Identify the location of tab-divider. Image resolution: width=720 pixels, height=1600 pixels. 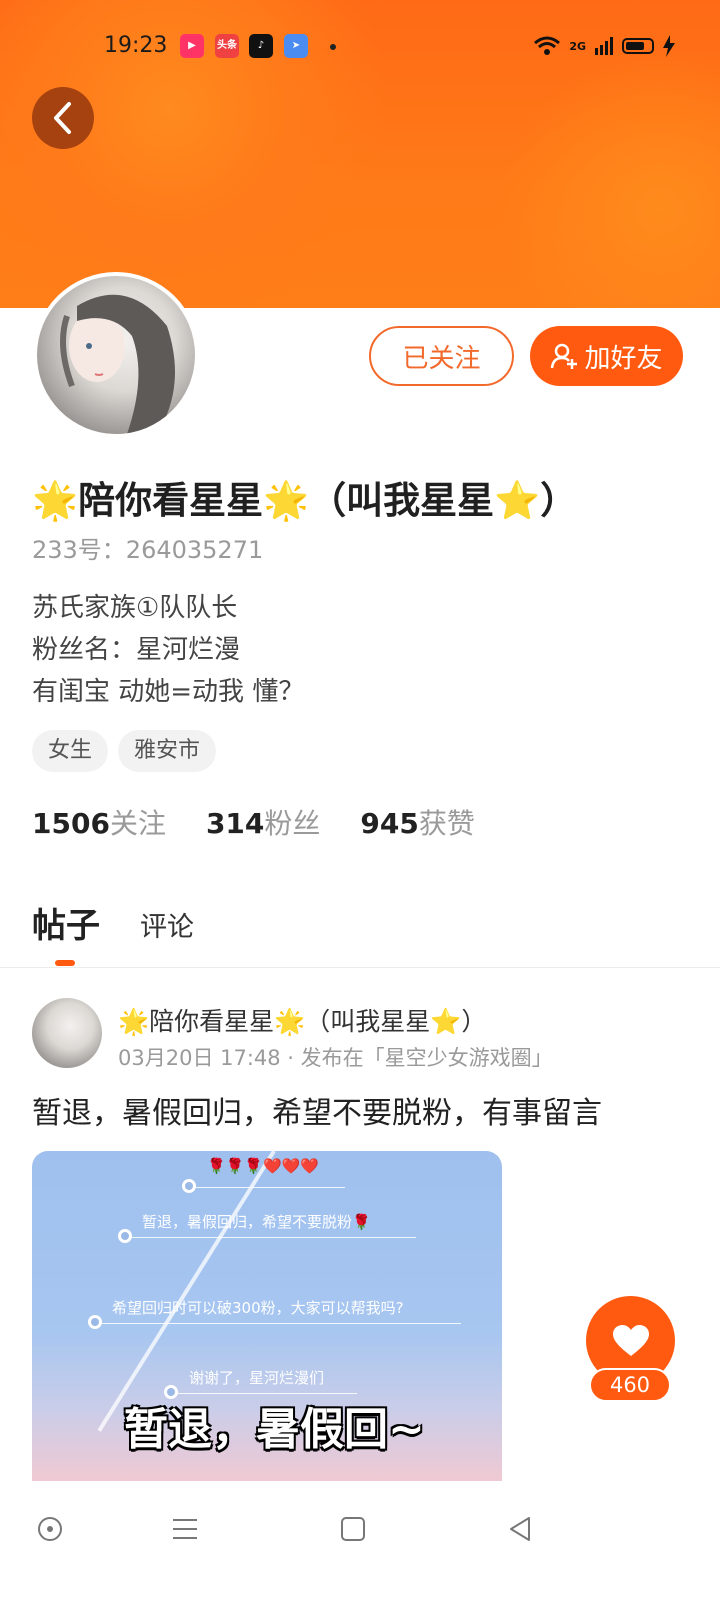
(360, 967).